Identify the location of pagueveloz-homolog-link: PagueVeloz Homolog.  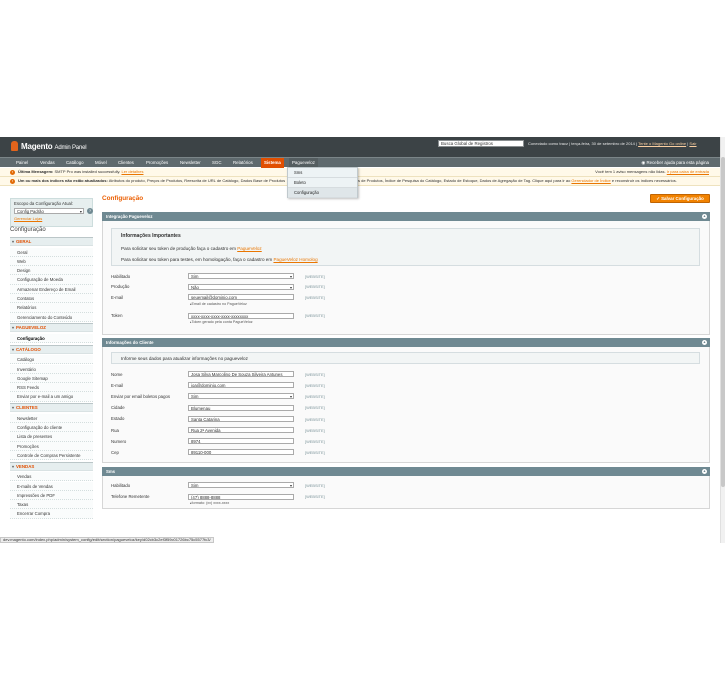
(295, 259).